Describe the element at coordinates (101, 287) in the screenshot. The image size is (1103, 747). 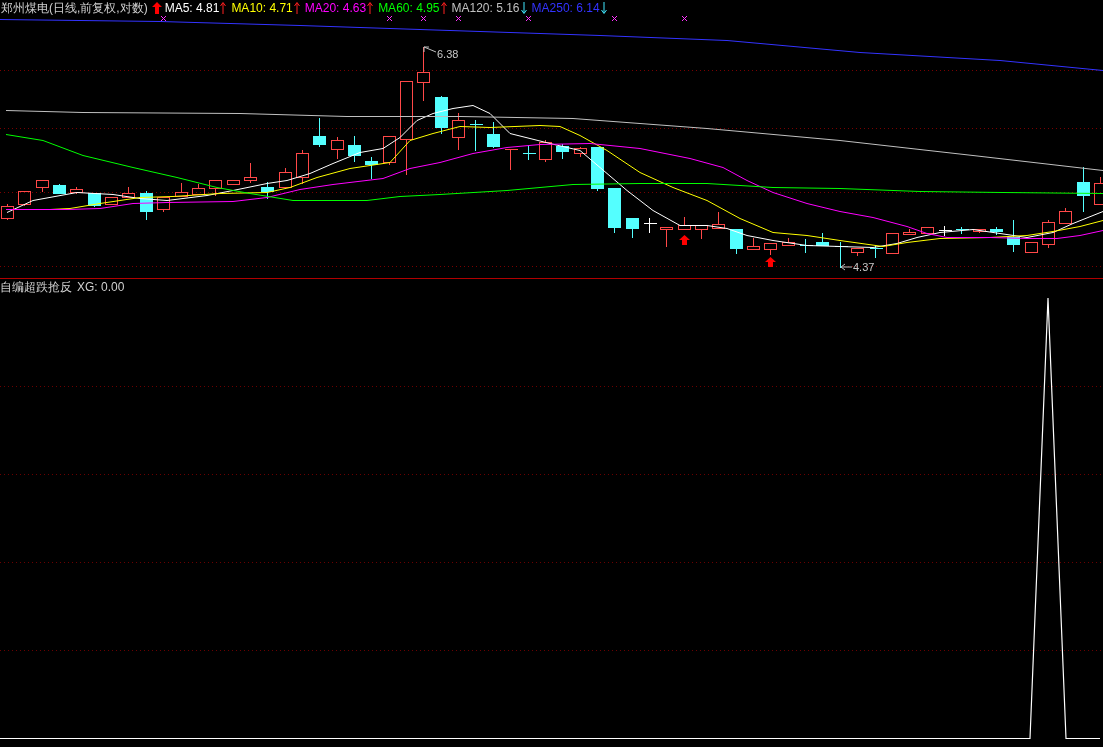
I see `indicator-reading: XG: 0.00` at that location.